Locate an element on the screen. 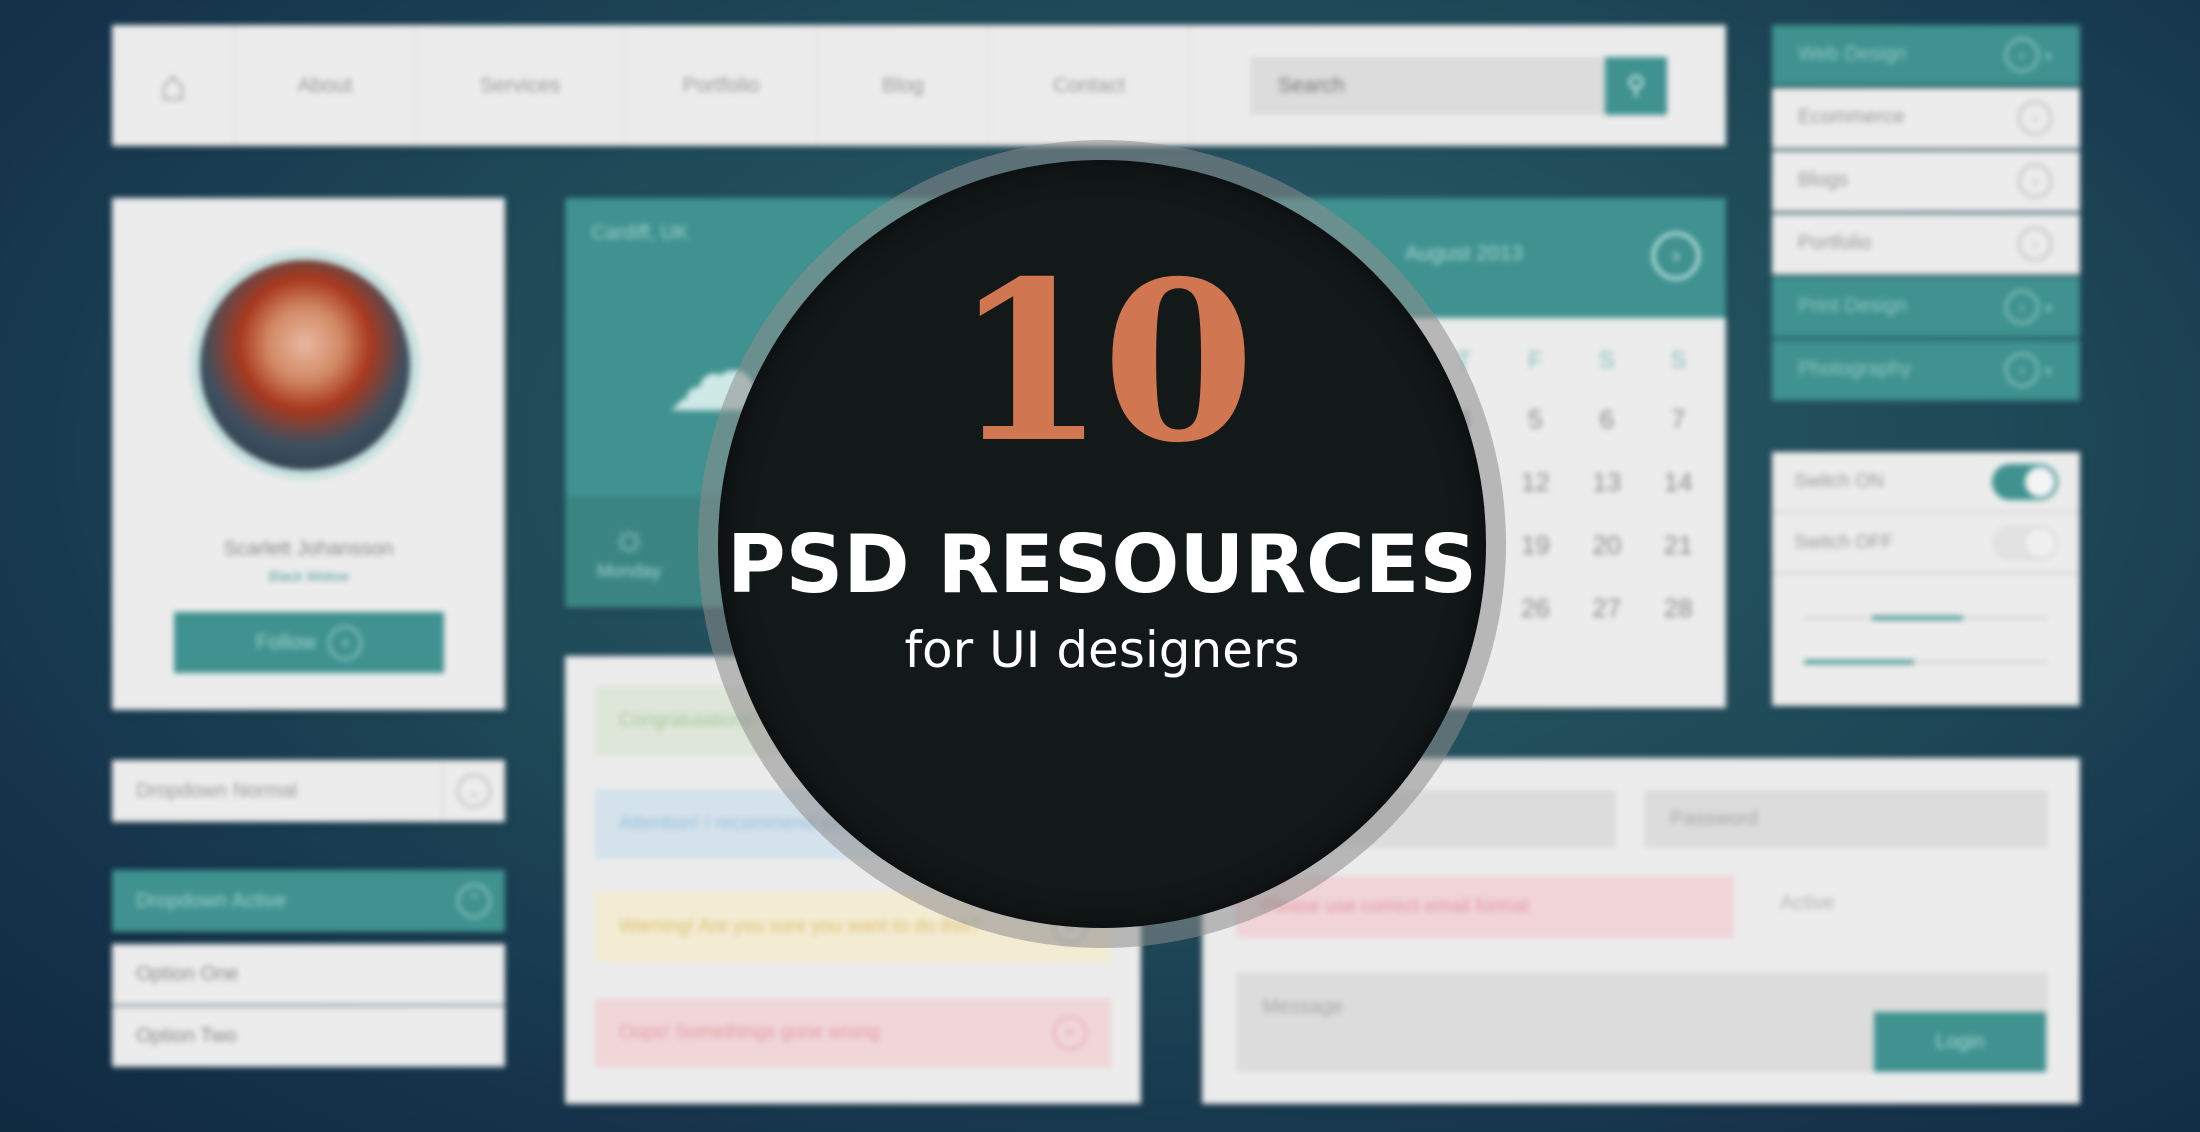  chevron-down-circle-icon: ⌄ is located at coordinates (474, 791).